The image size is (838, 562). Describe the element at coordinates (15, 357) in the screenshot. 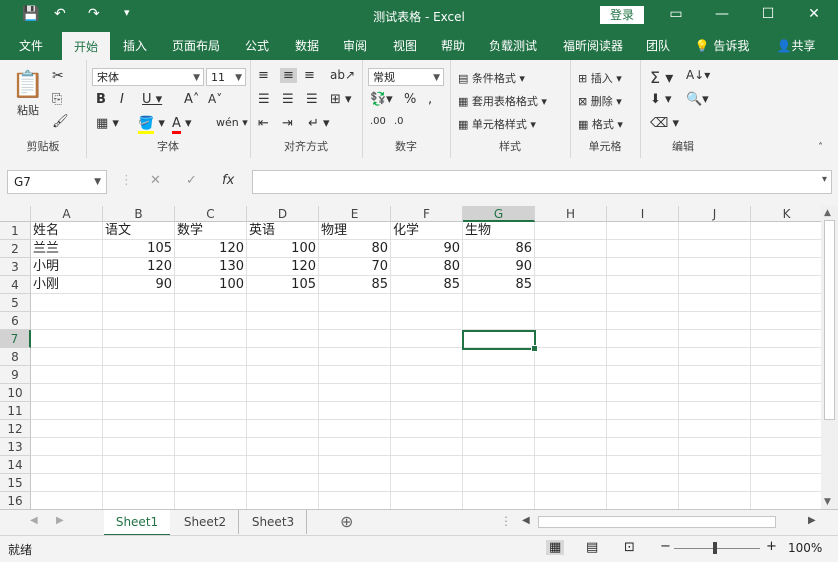

I see `row-header-8: 8` at that location.